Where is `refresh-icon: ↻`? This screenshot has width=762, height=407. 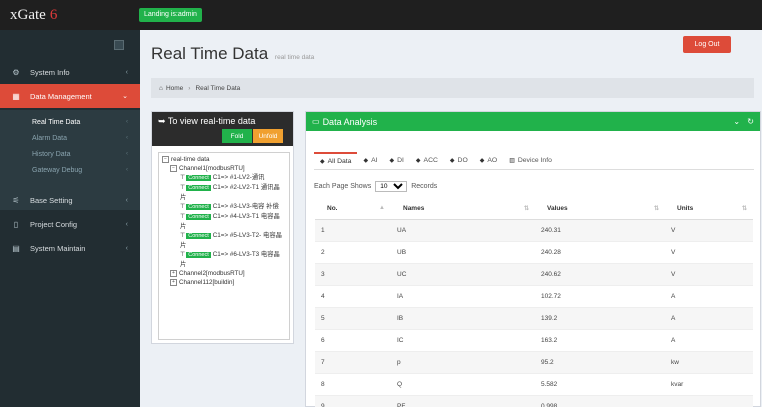 refresh-icon: ↻ is located at coordinates (750, 121).